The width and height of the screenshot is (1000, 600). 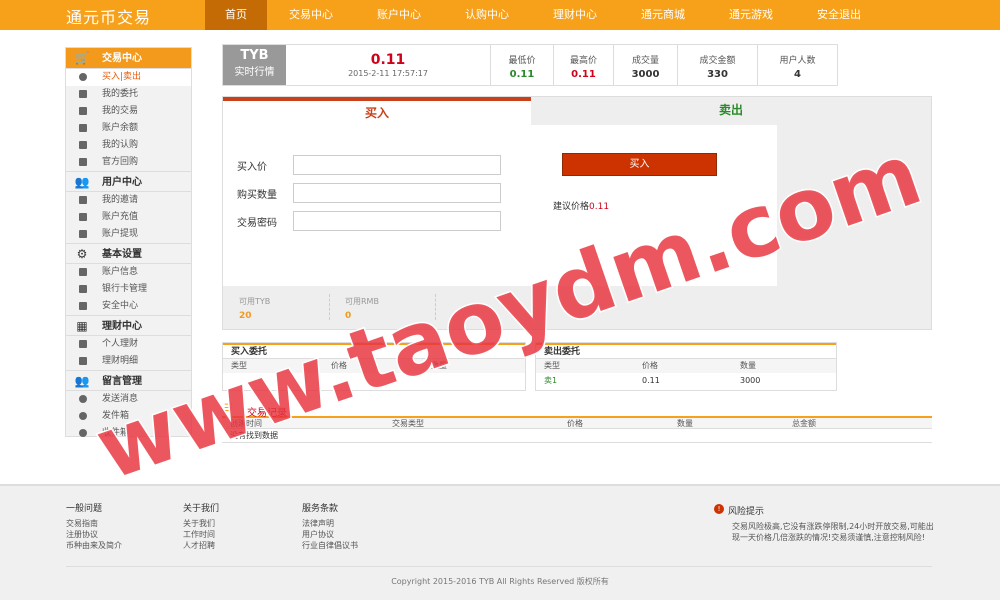 I want to click on footer-link: 行业自律倡议书, so click(x=330, y=545).